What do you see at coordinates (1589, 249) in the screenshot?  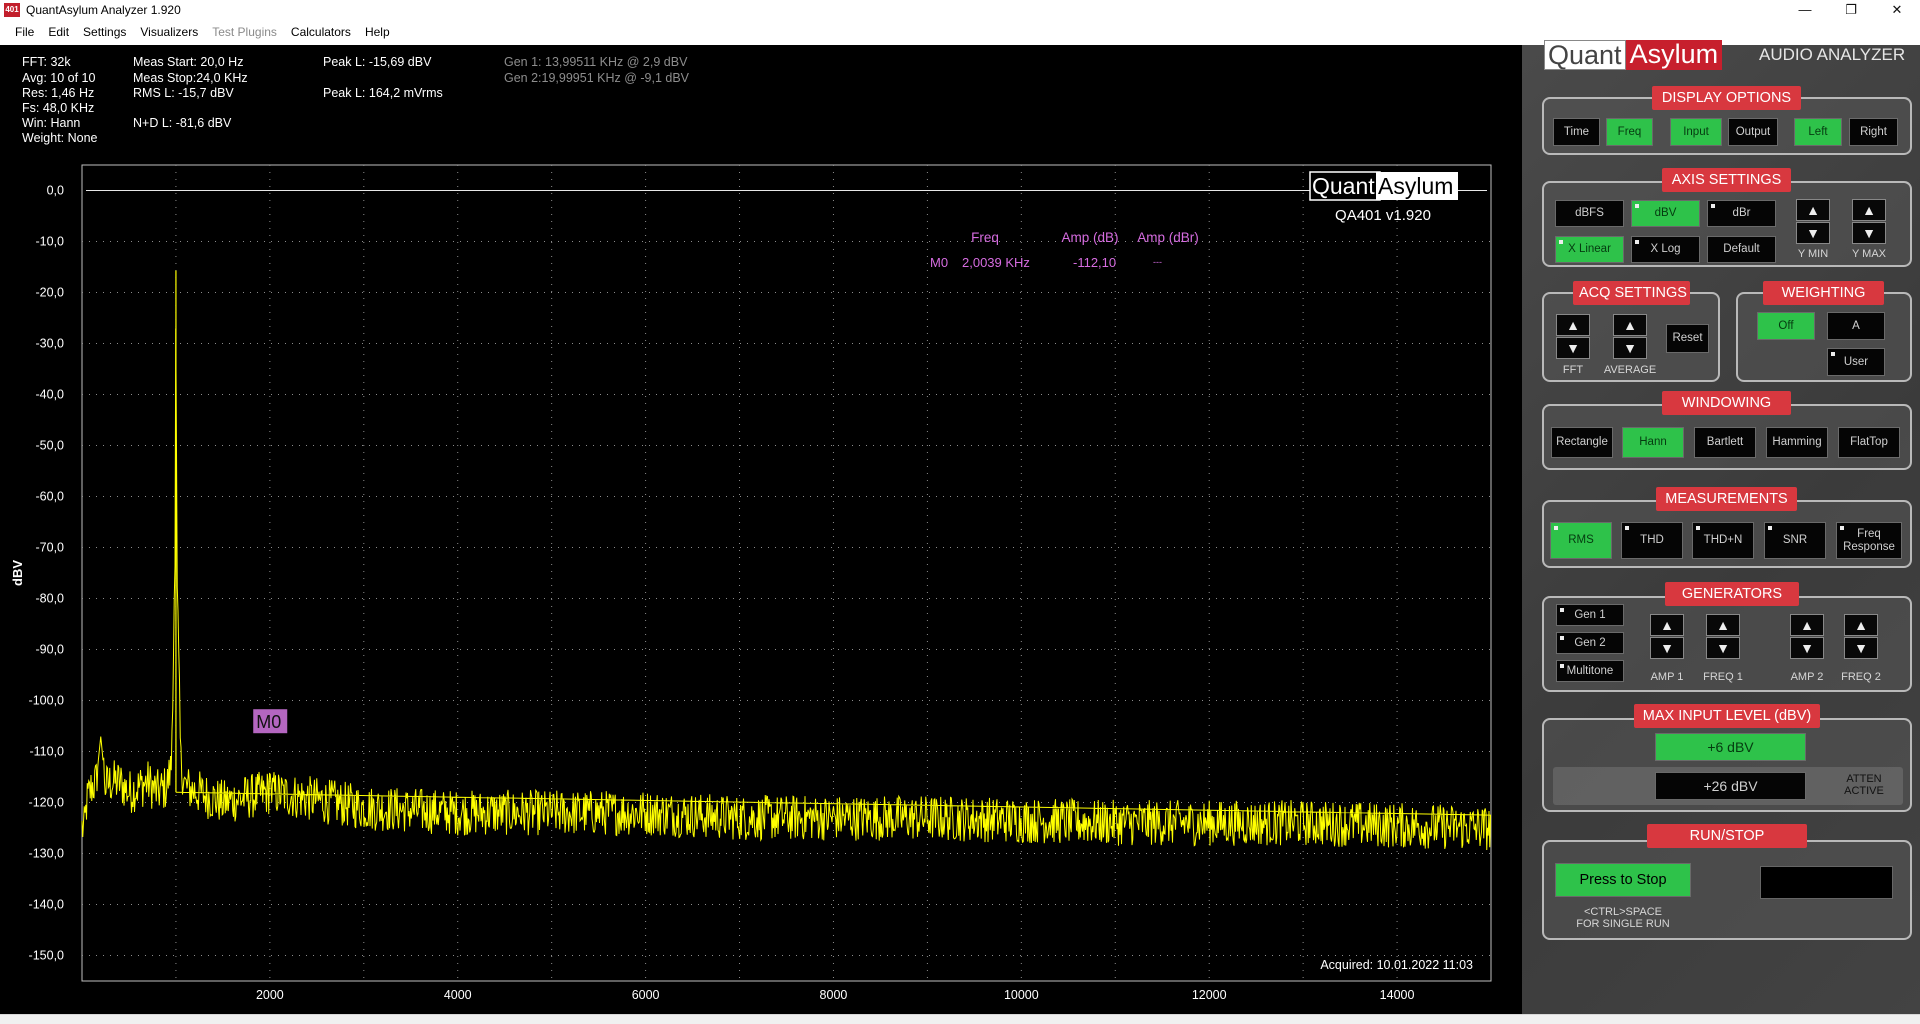 I see `x-linear-button: X Linear` at bounding box center [1589, 249].